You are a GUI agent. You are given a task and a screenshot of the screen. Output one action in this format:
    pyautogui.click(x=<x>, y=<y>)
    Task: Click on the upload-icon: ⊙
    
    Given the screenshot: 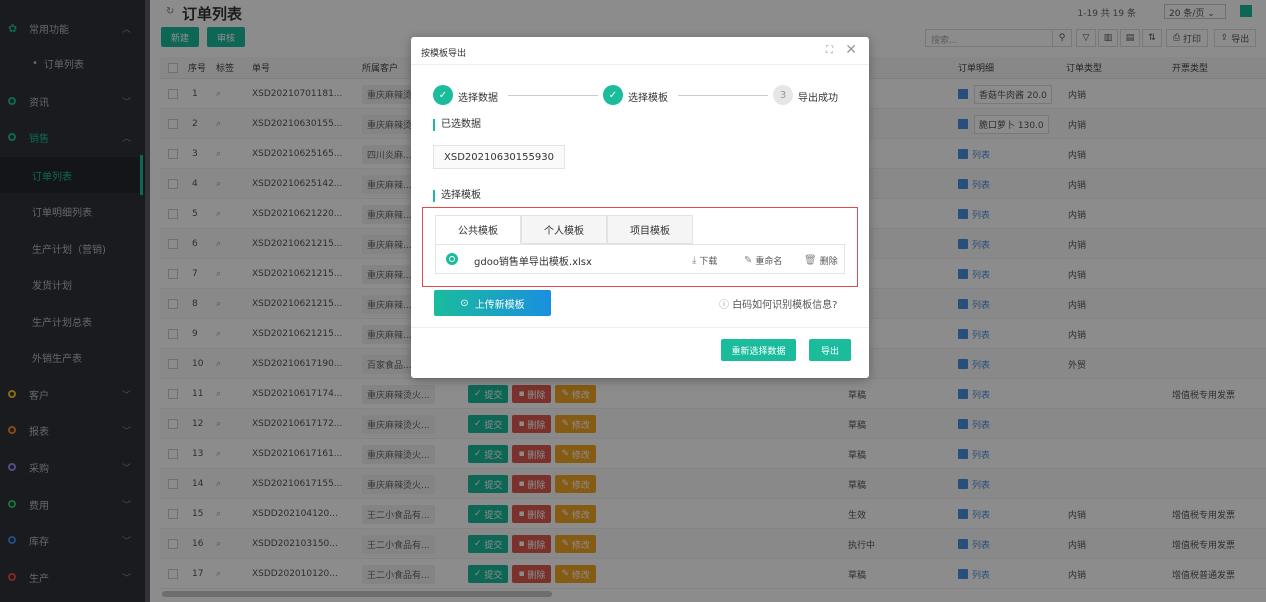 What is the action you would take?
    pyautogui.click(x=464, y=303)
    